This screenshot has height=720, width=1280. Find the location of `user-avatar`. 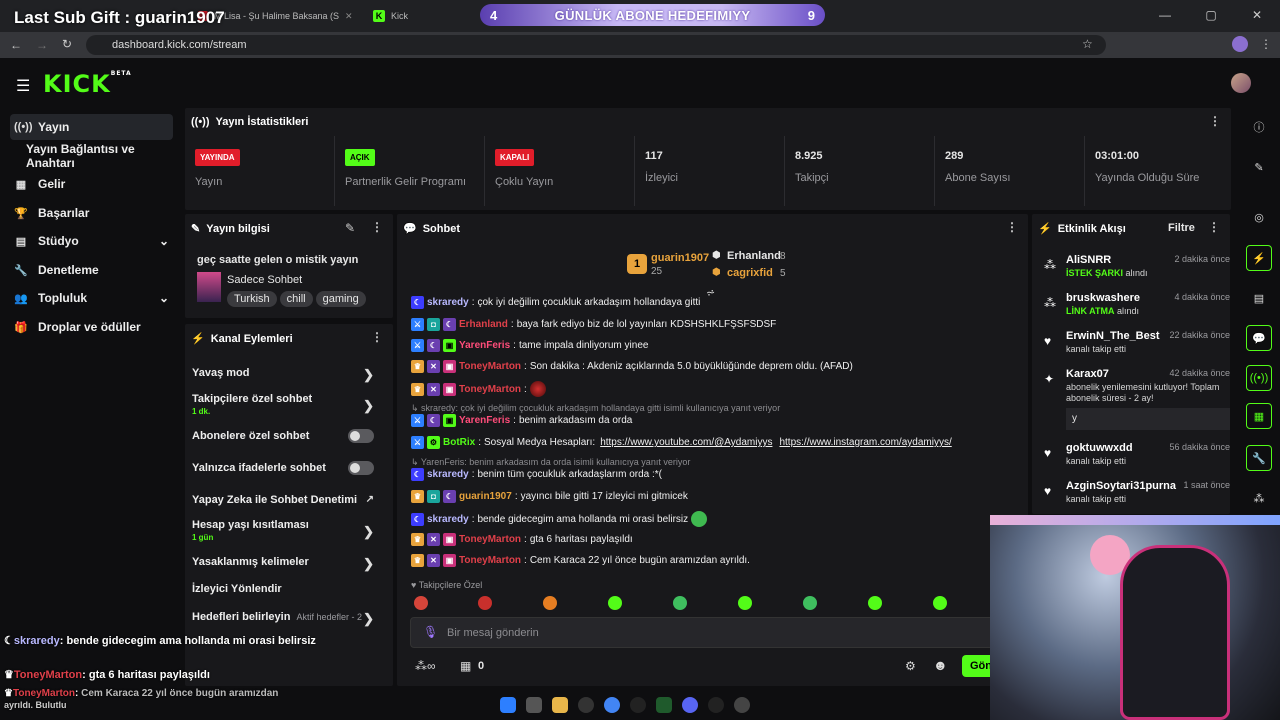

user-avatar is located at coordinates (1241, 83).